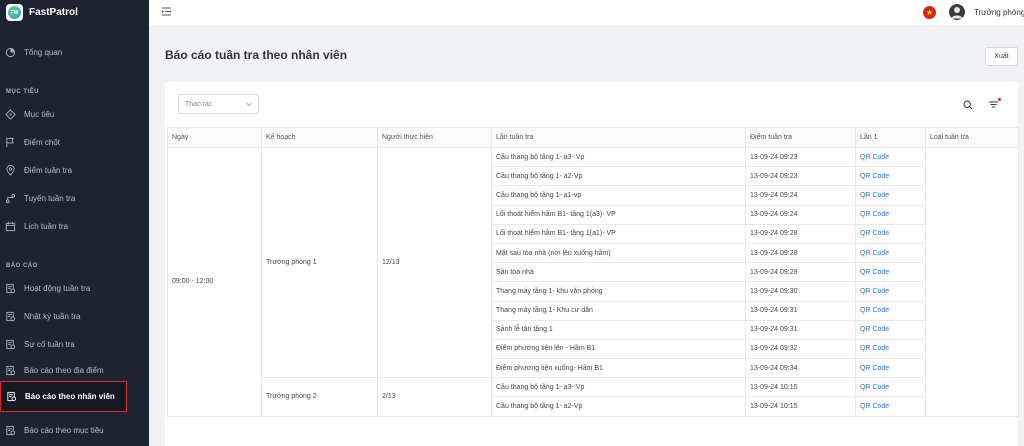 The image size is (1024, 446). Describe the element at coordinates (52, 316) in the screenshot. I see `sidebar-item-label: Nhật ký tuần tra` at that location.